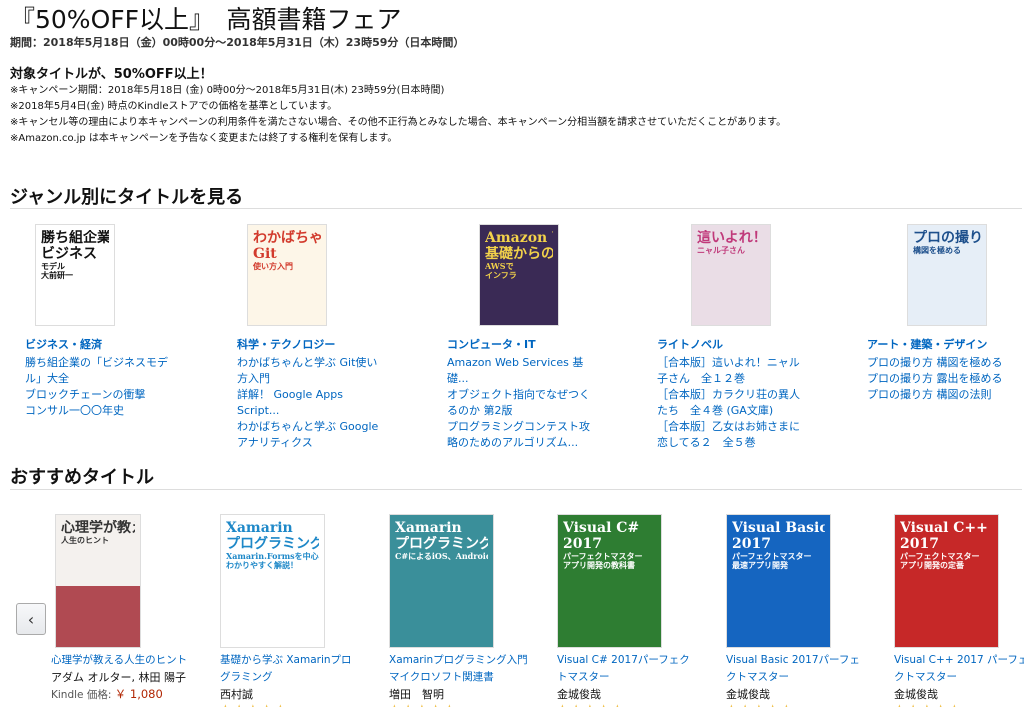  Describe the element at coordinates (731, 275) in the screenshot. I see `book-cover: 這いよれ！ ニャル子さん` at that location.